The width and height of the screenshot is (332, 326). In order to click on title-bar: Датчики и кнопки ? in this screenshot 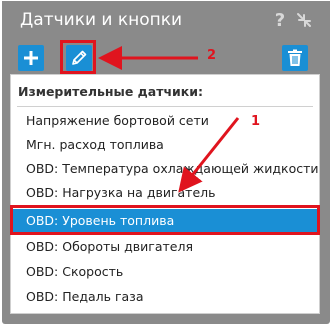, I will do `click(166, 20)`.